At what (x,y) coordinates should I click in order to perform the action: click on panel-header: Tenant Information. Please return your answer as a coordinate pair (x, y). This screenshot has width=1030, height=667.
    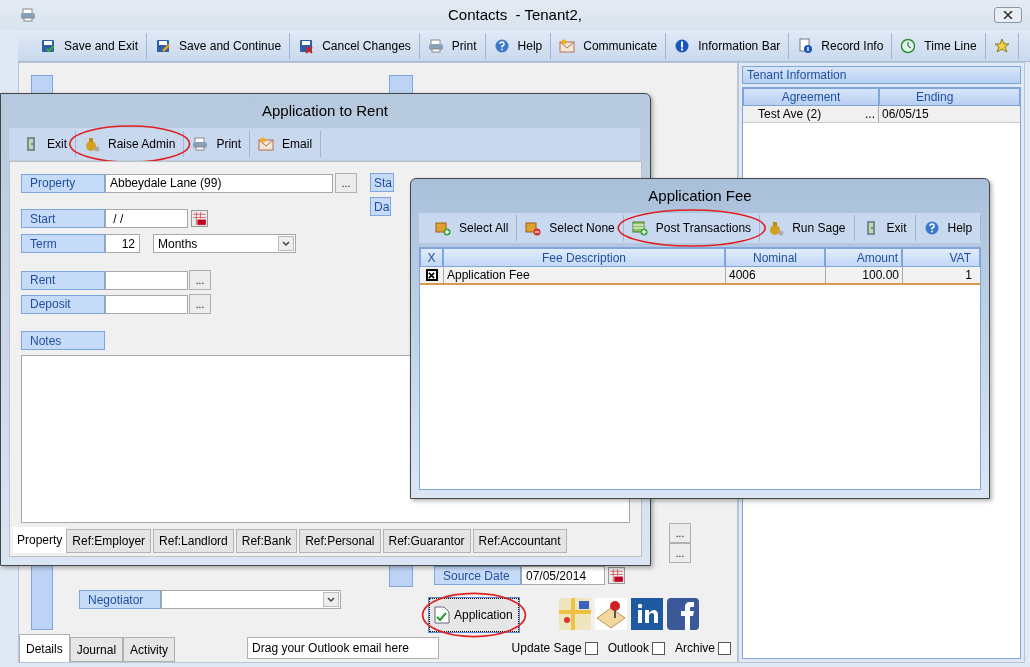
    Looking at the image, I should click on (881, 75).